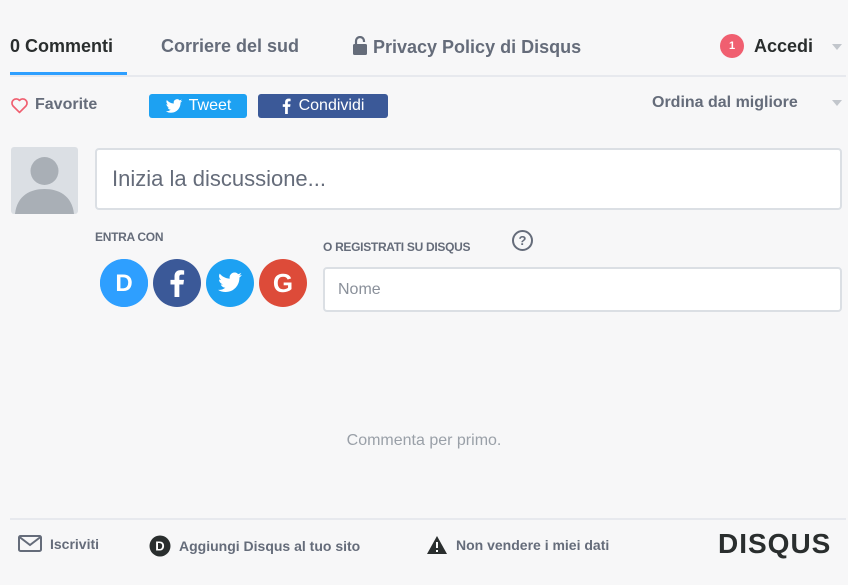 The image size is (848, 585). What do you see at coordinates (533, 545) in the screenshot?
I see `do-not-sell-label: Non vendere i miei dati` at bounding box center [533, 545].